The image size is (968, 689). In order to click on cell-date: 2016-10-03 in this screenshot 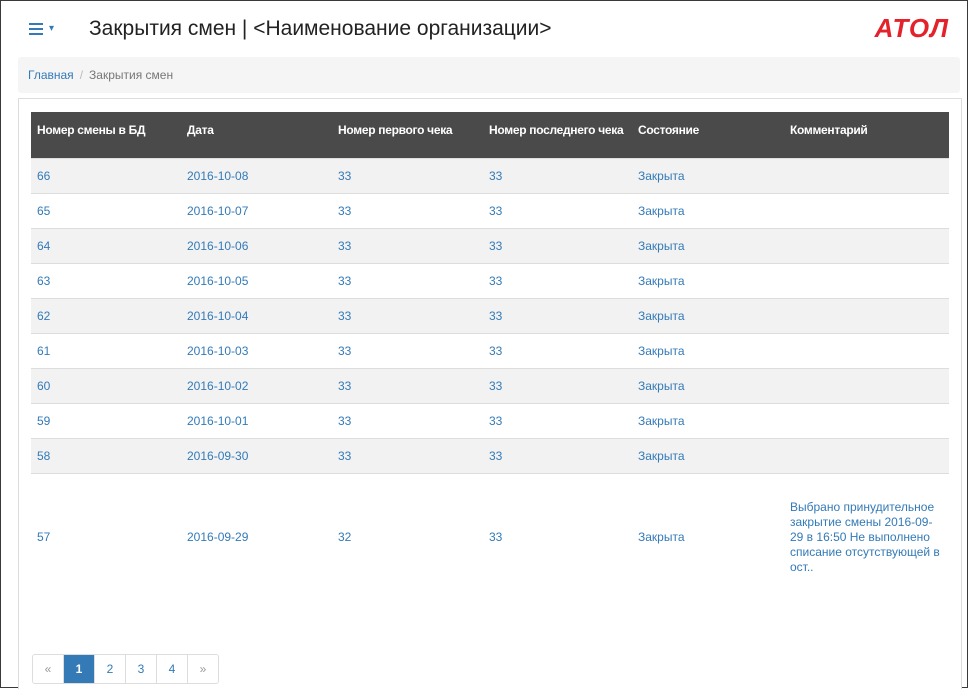, I will do `click(256, 350)`.